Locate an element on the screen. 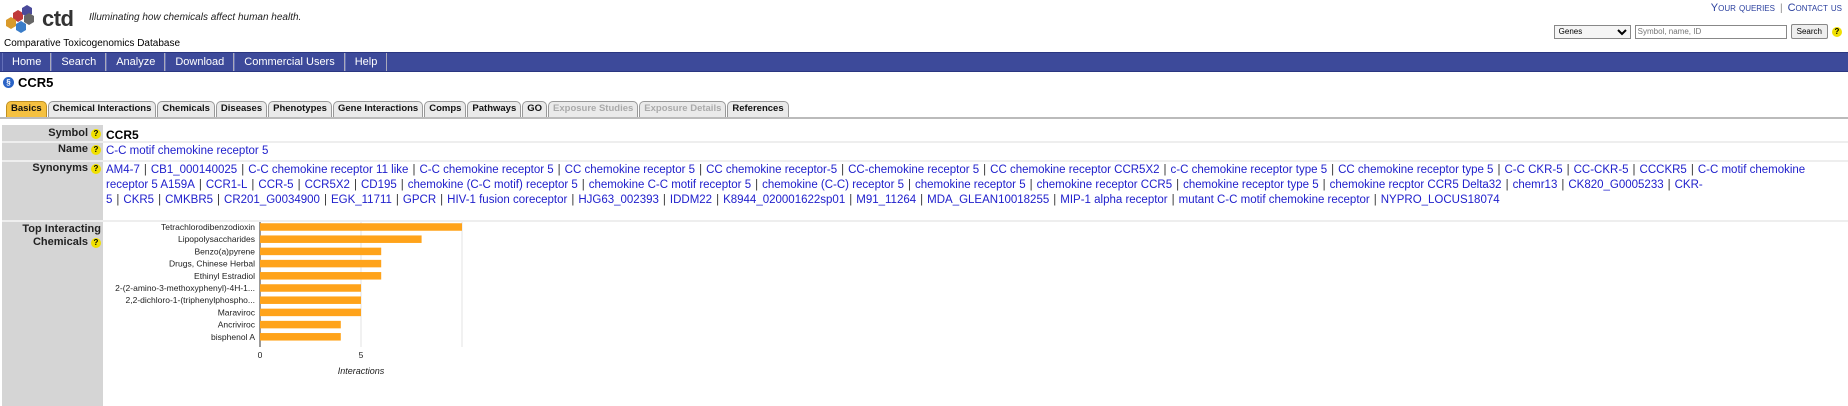 This screenshot has width=1848, height=406. tab-gene-interactions: Gene Interactions is located at coordinates (378, 109).